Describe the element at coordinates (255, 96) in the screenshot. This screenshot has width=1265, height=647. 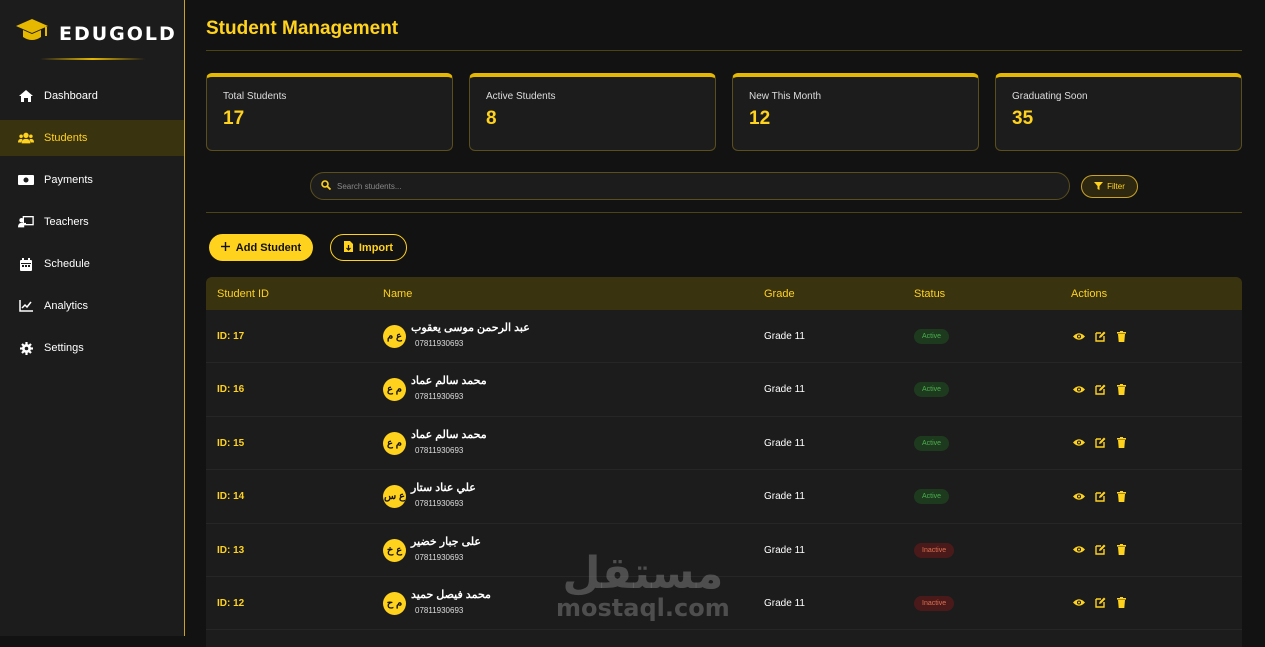
I see `stat-label: Total Students` at that location.